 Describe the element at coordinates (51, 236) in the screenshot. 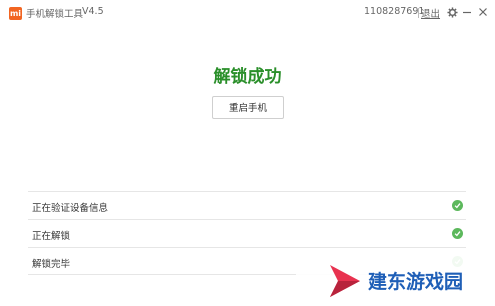

I see `step-label: 正在解锁` at that location.